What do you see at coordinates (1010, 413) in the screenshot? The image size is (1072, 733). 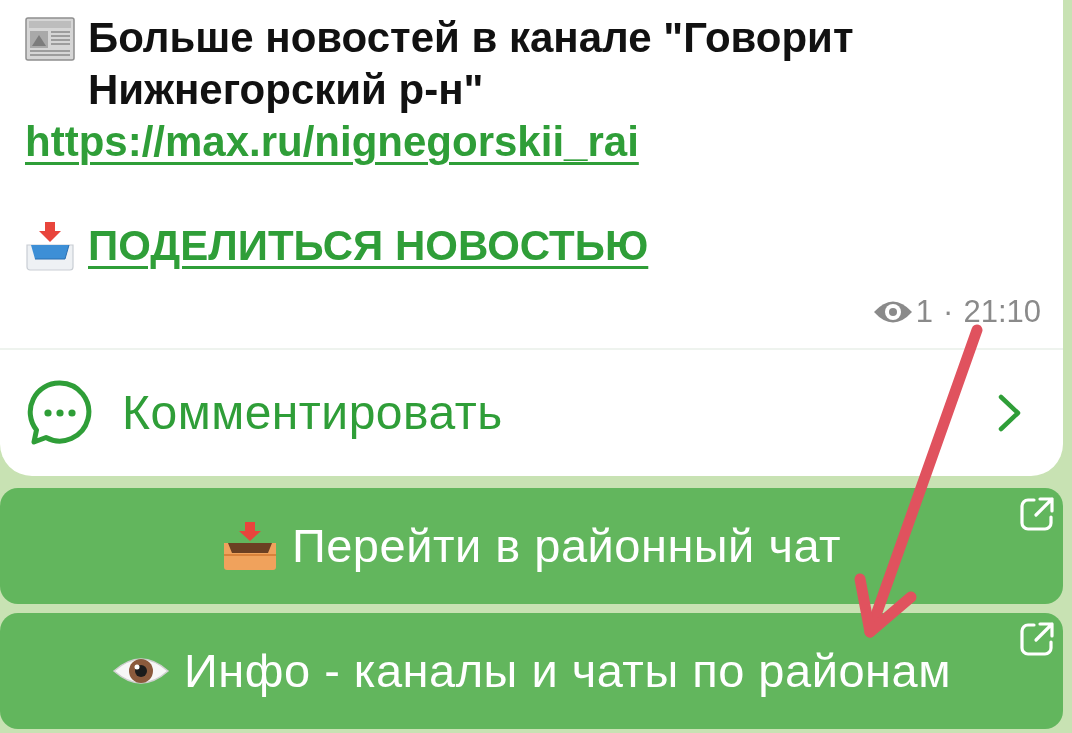 I see `chevron-right-icon` at bounding box center [1010, 413].